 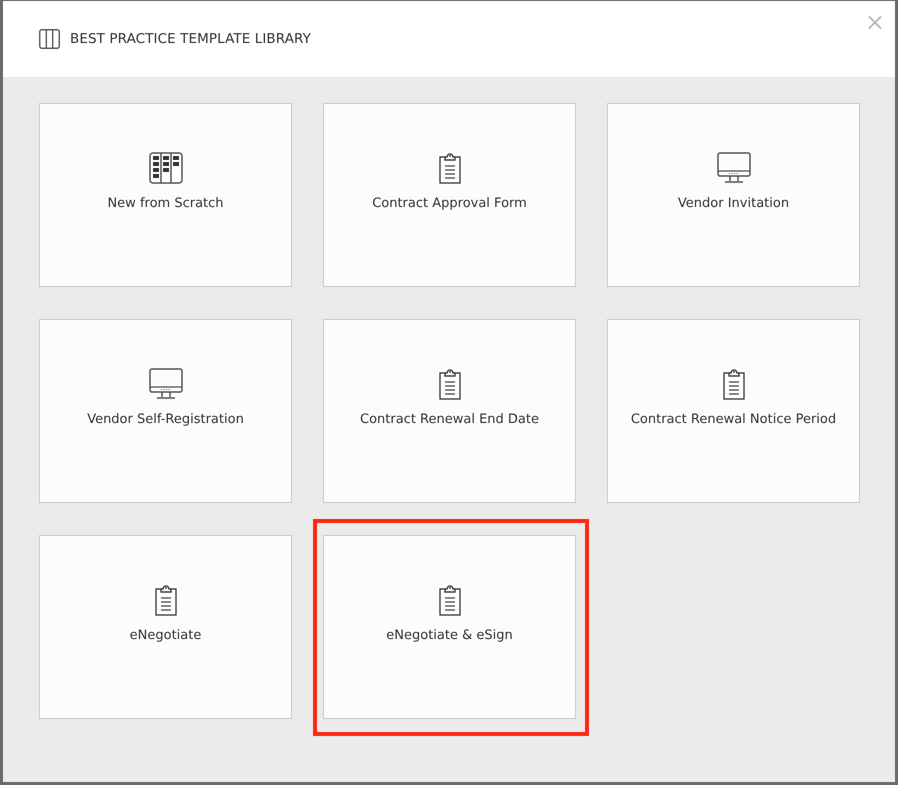 What do you see at coordinates (165, 195) in the screenshot?
I see `template-tile: New from Scratch` at bounding box center [165, 195].